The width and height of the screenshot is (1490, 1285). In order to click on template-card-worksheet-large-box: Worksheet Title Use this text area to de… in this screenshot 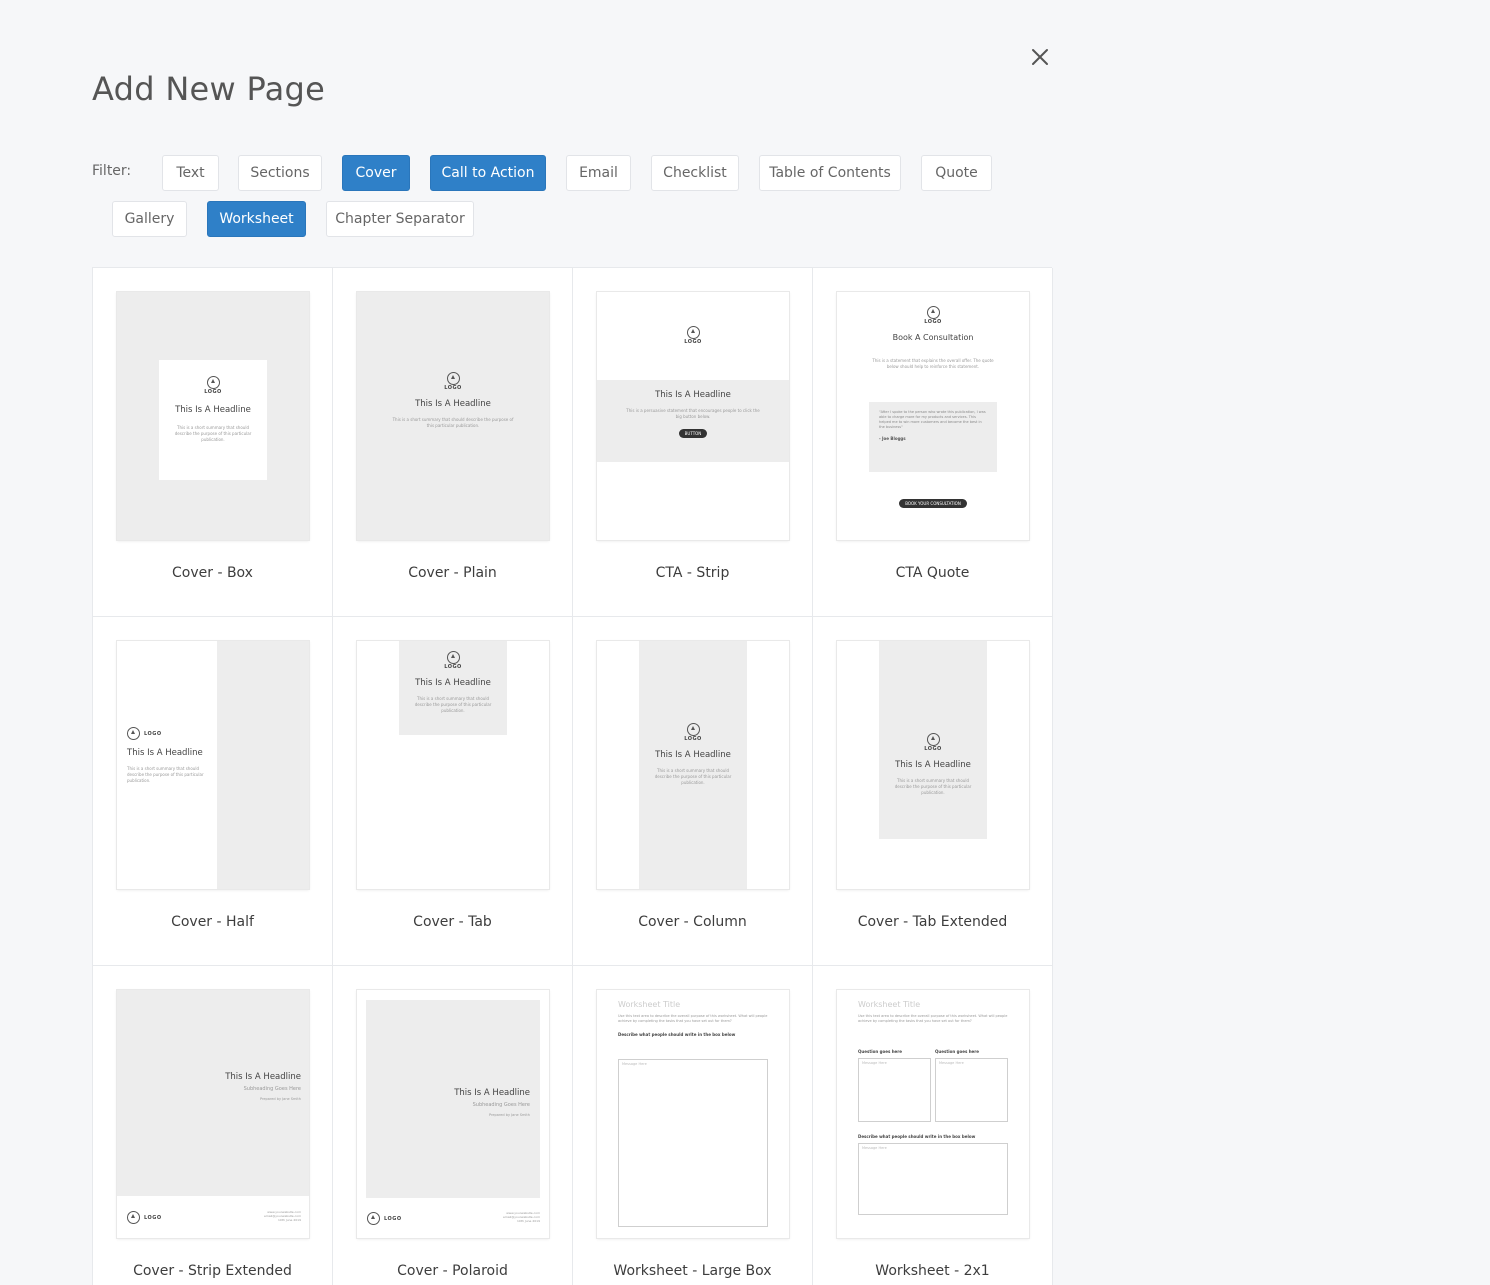, I will do `click(693, 1125)`.